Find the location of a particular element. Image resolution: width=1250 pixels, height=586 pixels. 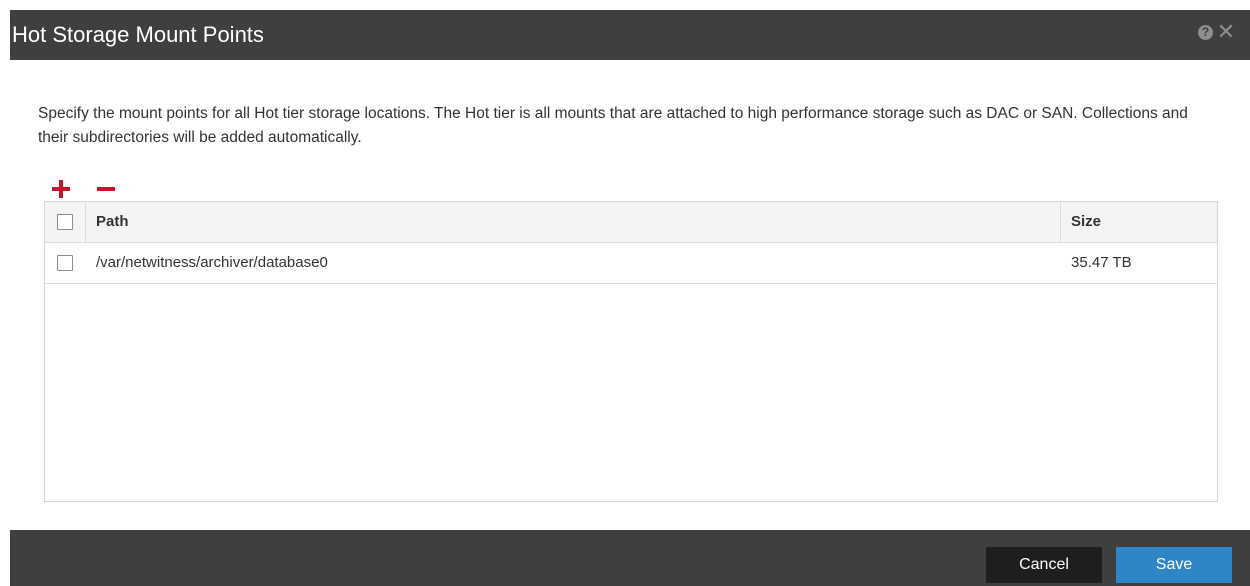

path-cell: /var/netwitness/archiver/database0 is located at coordinates (212, 262).